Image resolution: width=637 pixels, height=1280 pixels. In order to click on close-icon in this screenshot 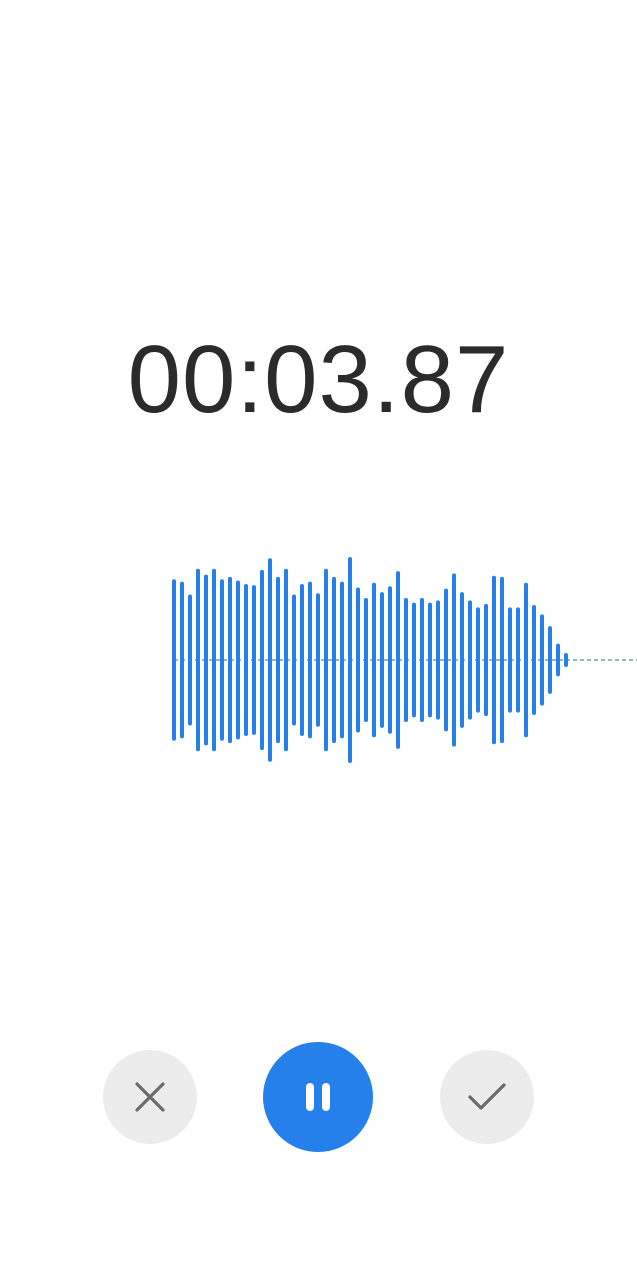, I will do `click(150, 1097)`.